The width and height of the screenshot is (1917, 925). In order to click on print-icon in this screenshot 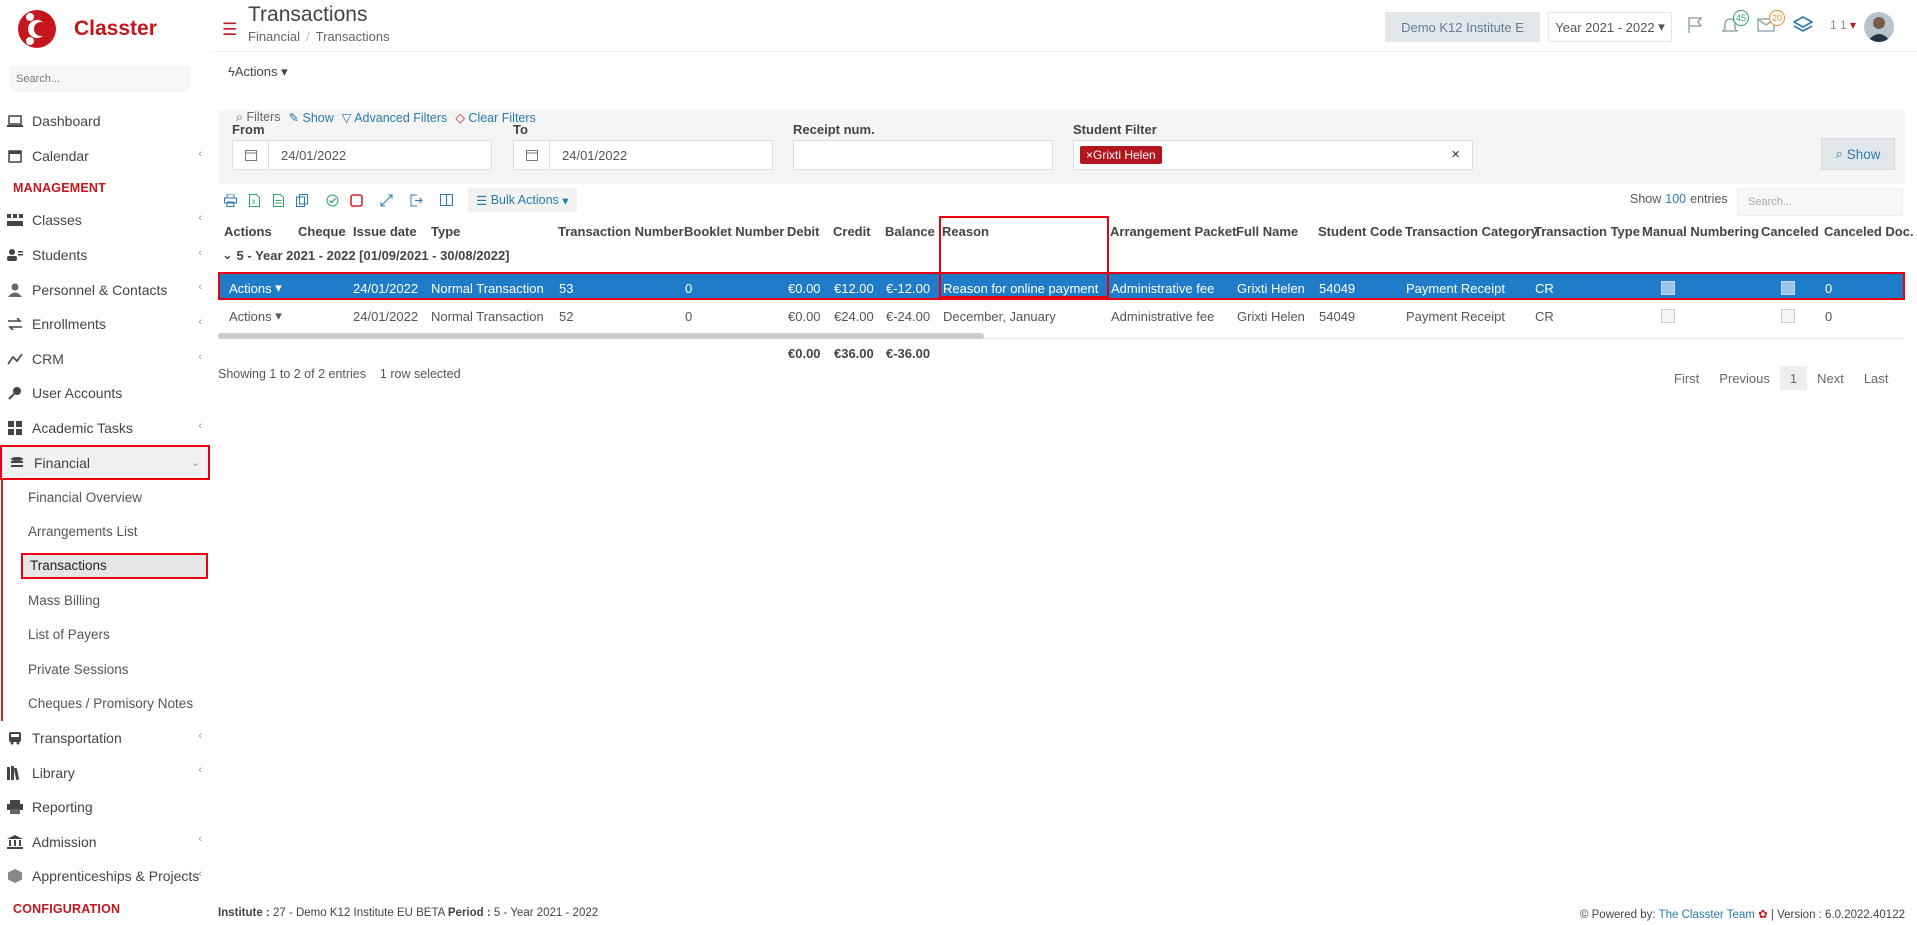, I will do `click(230, 200)`.